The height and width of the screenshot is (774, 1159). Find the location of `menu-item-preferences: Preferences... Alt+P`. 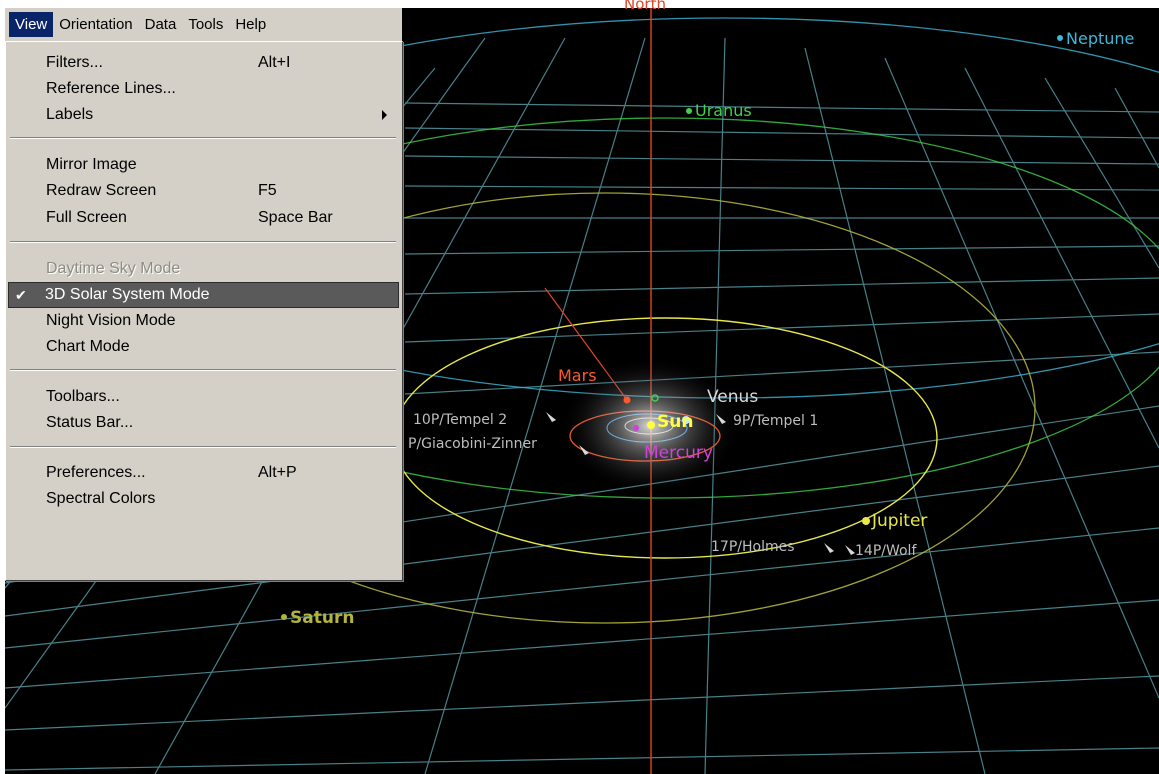

menu-item-preferences: Preferences... Alt+P is located at coordinates (203, 473).